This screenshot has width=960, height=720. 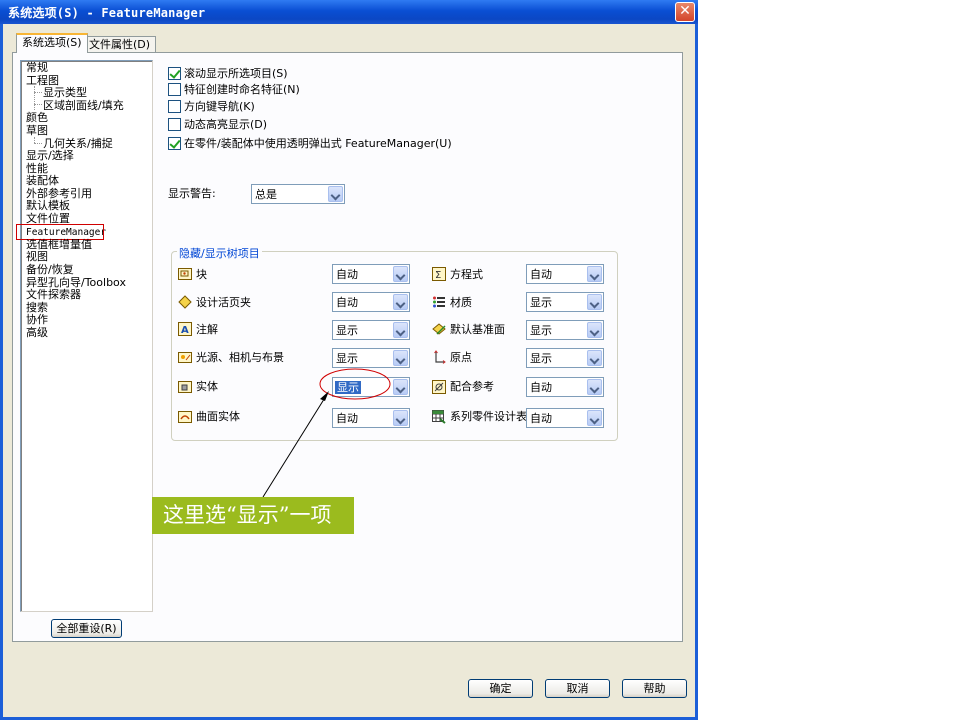 I want to click on row-label-design-table: 系列零件设计表, so click(x=488, y=416).